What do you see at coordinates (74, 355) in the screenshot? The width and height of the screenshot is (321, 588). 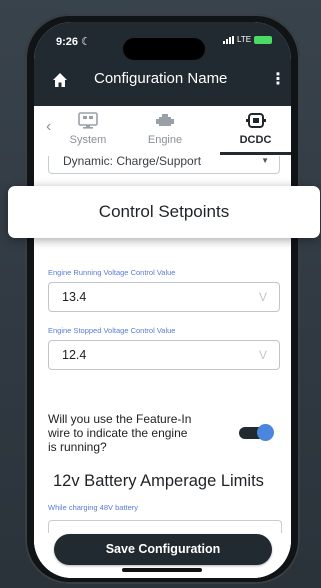 I see `engine-stopped-value: 12.4` at bounding box center [74, 355].